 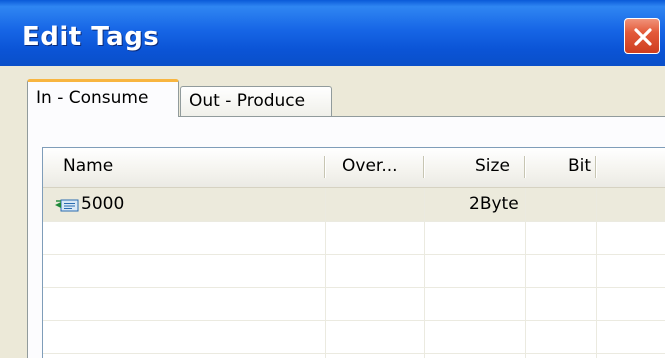 I want to click on tab-out-produce-label: Out - Produce, so click(x=247, y=101).